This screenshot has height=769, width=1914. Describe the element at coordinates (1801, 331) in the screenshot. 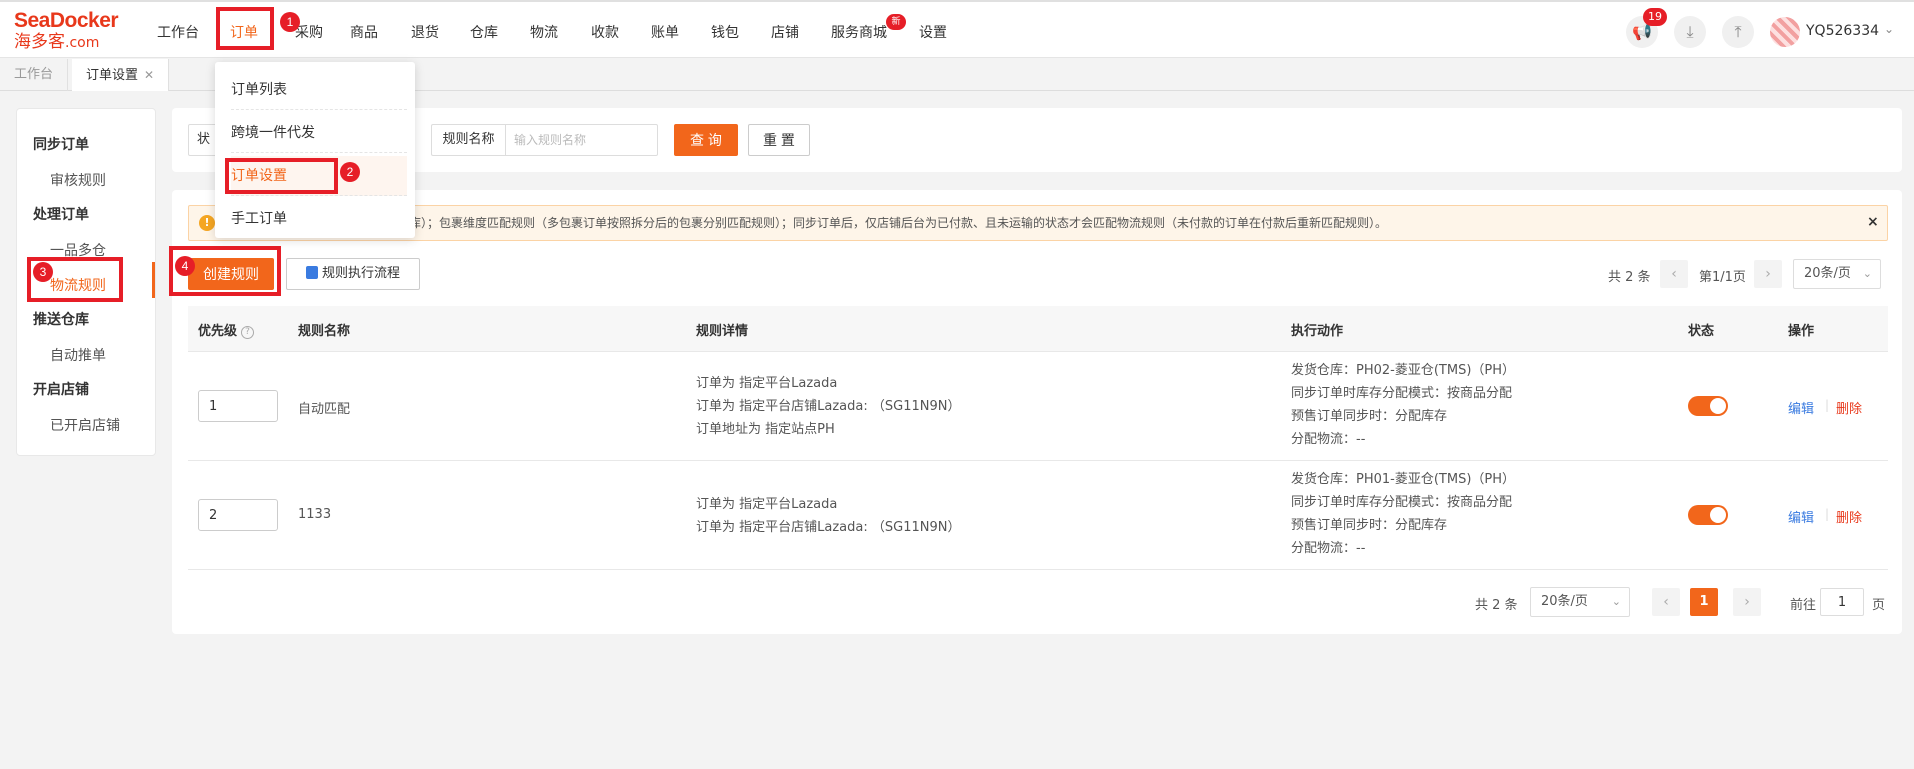

I see `col-operation: 操作` at that location.